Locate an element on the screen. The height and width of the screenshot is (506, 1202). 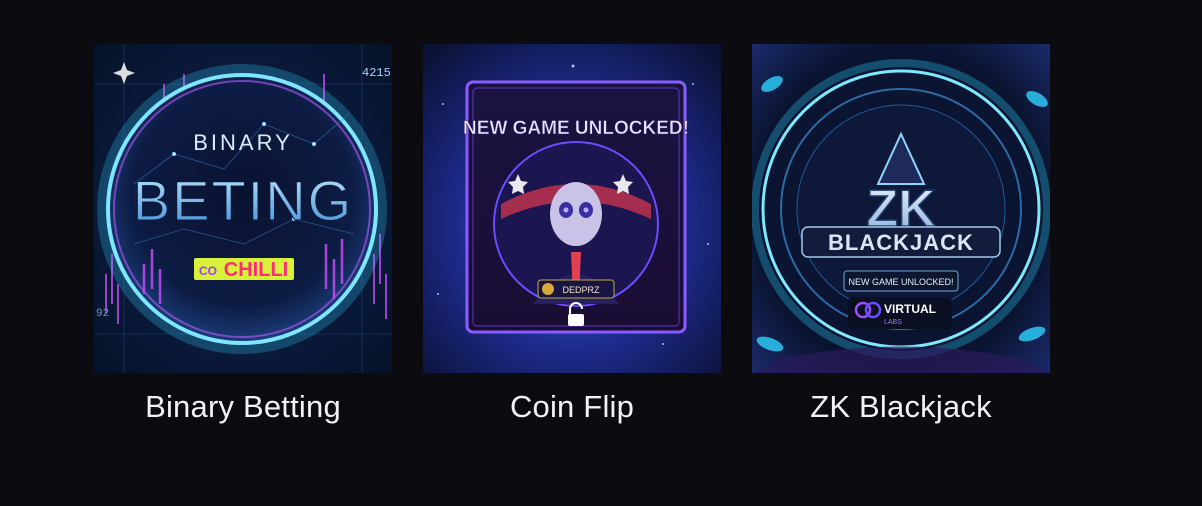
binary-betting-corner-numbers: 4215.5 is located at coordinates (377, 73).